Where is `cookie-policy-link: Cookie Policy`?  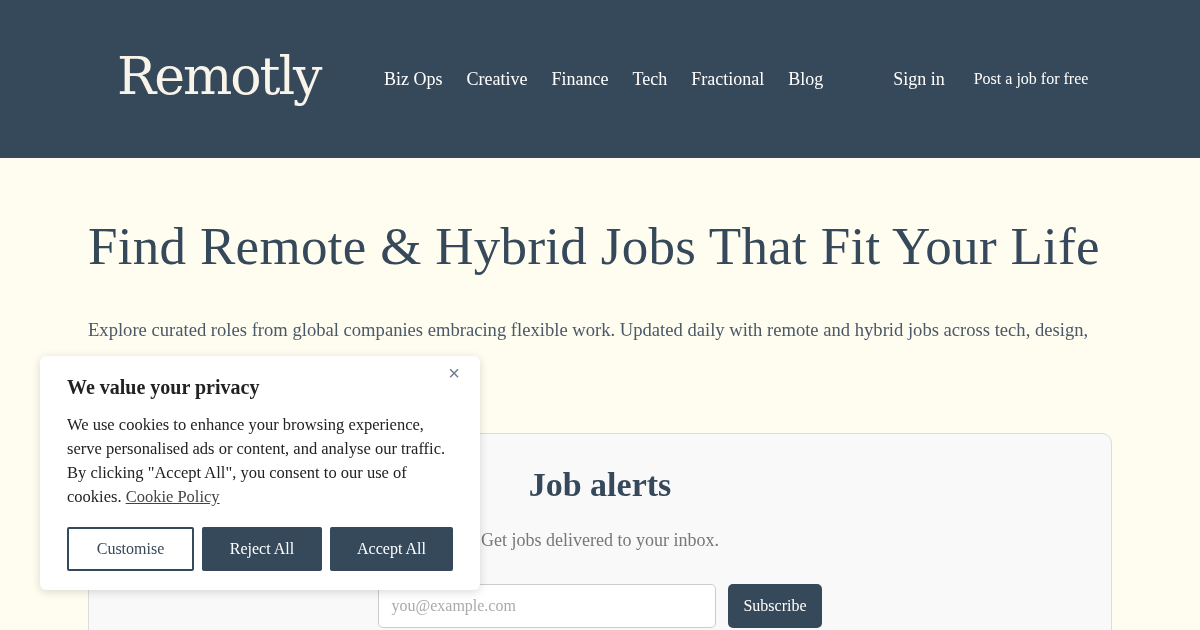
cookie-policy-link: Cookie Policy is located at coordinates (172, 496).